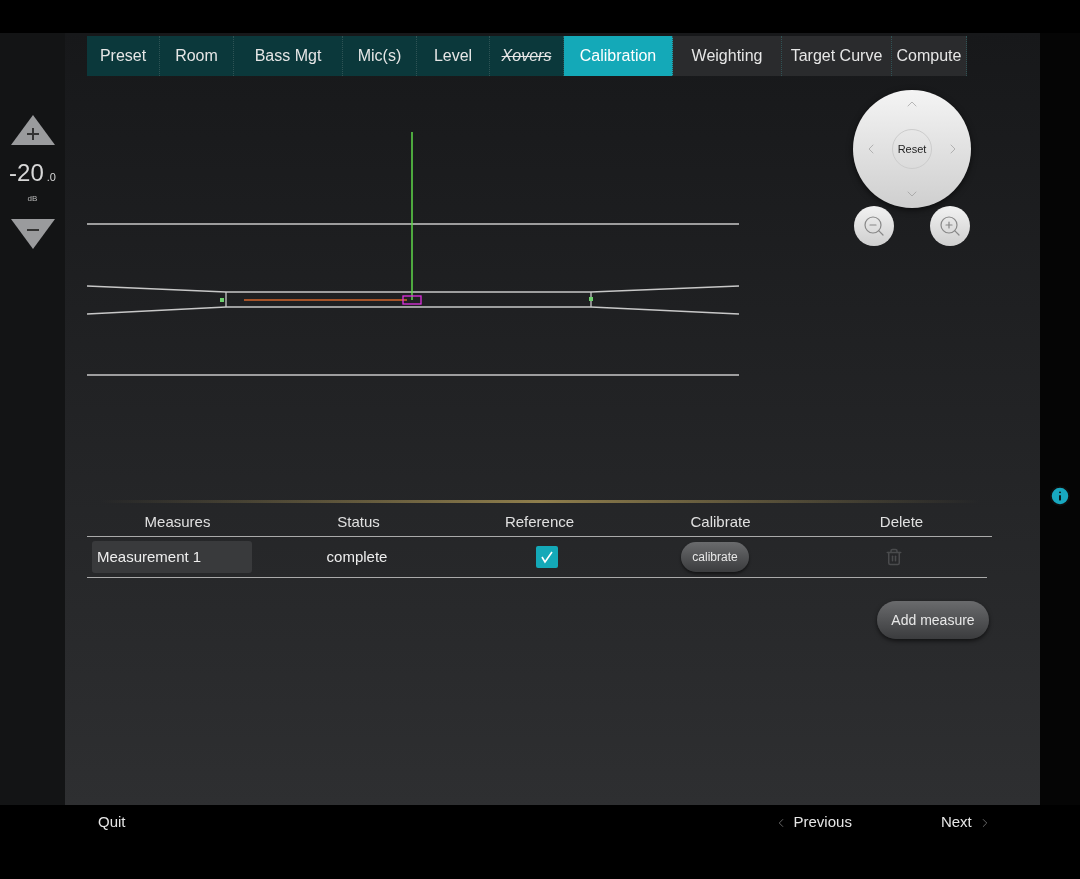 Image resolution: width=1080 pixels, height=879 pixels. What do you see at coordinates (357, 556) in the screenshot?
I see `table-cell-text: complete` at bounding box center [357, 556].